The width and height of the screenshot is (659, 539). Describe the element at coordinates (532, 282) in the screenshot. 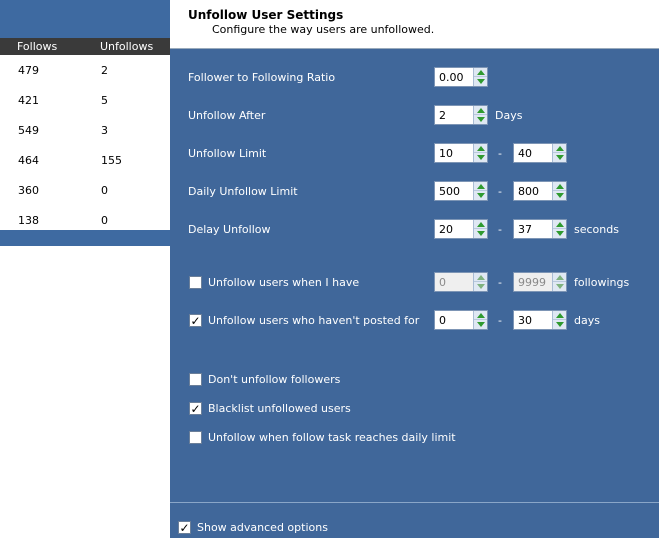

I see `when-i-have-max-value: 9999` at that location.